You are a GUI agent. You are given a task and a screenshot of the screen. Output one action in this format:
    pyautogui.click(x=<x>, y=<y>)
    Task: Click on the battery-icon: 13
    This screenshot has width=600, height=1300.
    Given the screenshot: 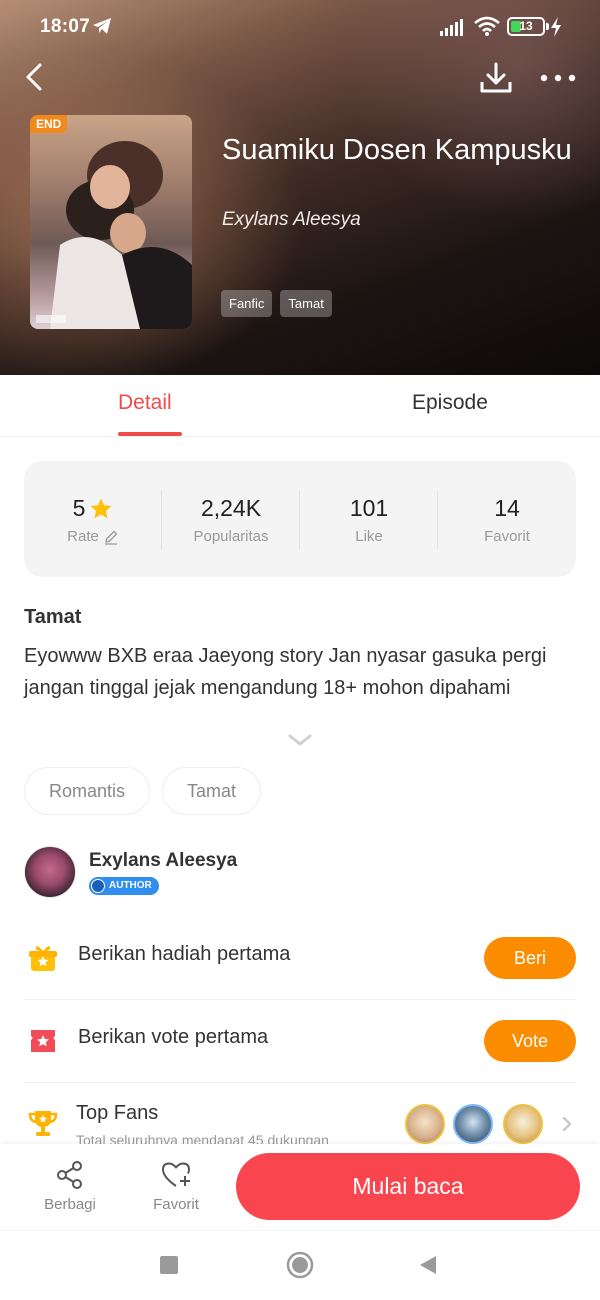 What is the action you would take?
    pyautogui.click(x=528, y=26)
    